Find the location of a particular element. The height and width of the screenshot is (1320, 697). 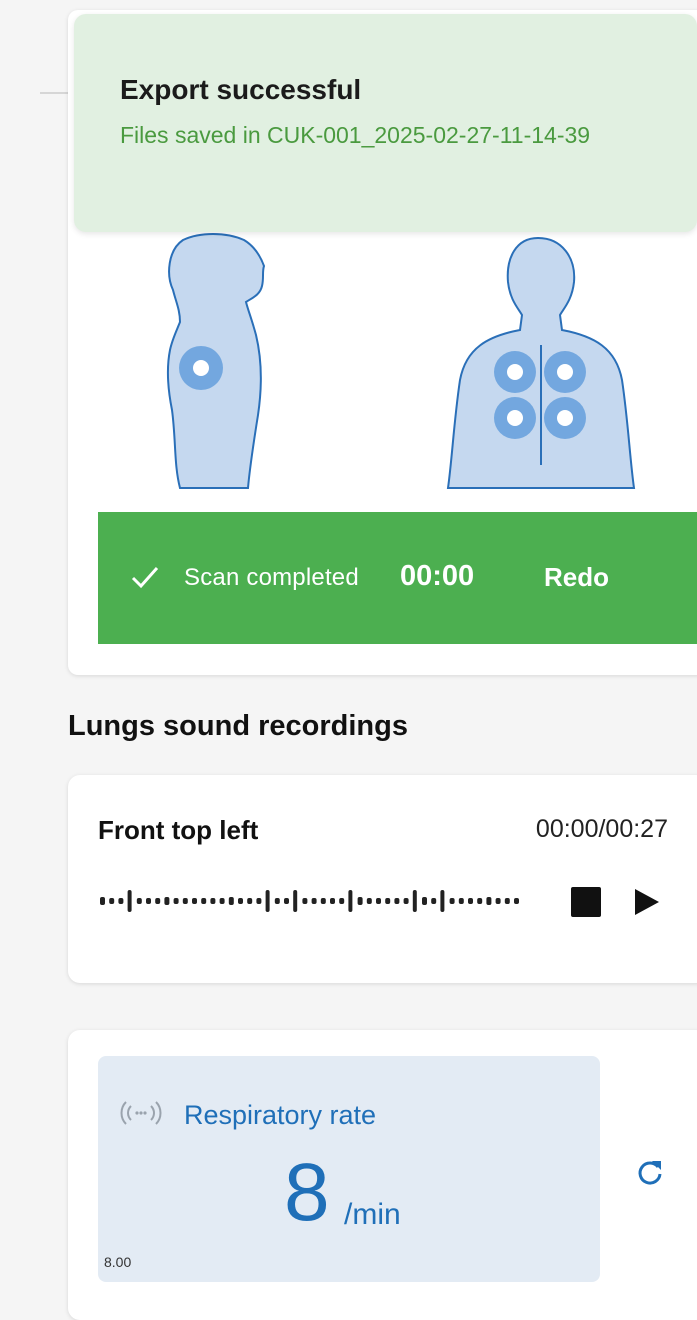

recording-time: 00:00/00:27 is located at coordinates (601, 829).